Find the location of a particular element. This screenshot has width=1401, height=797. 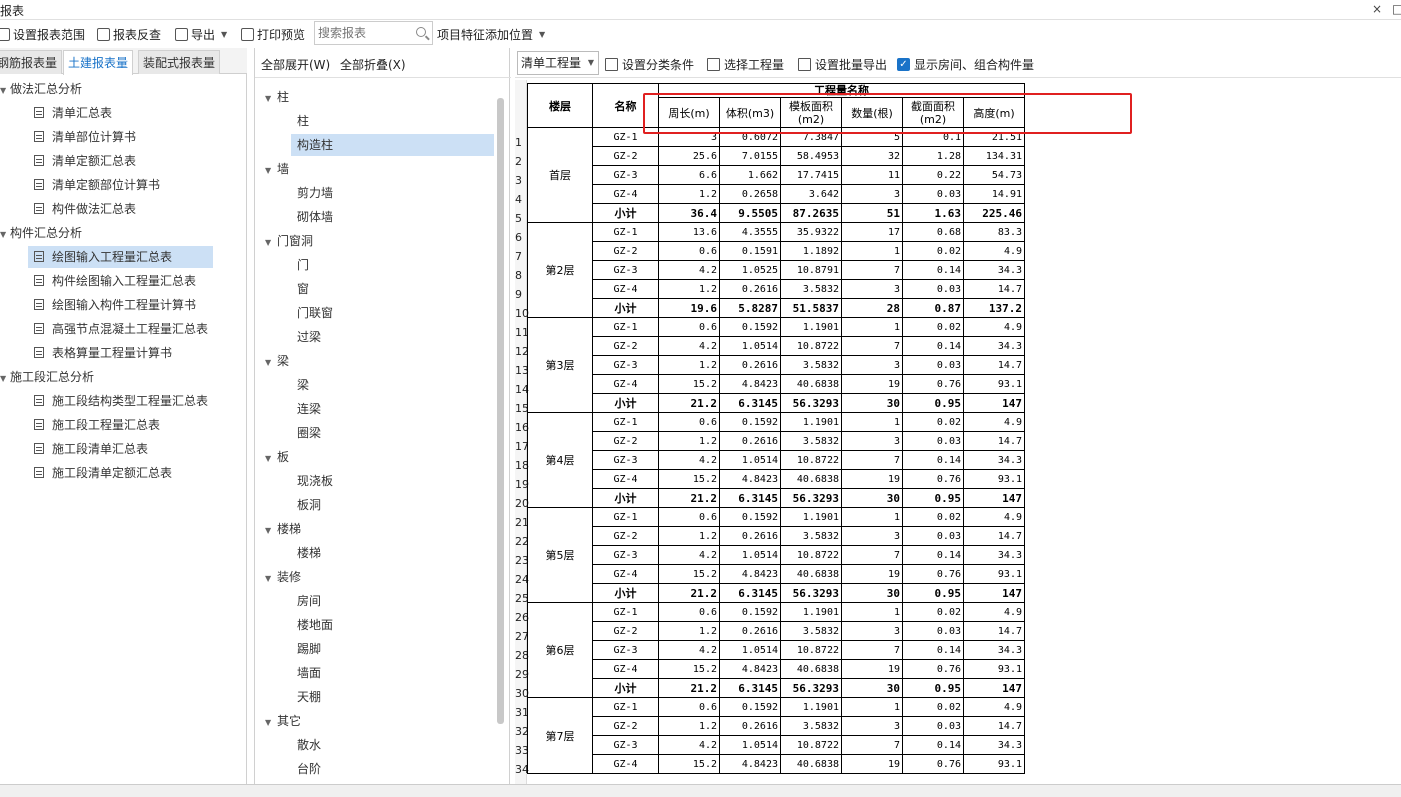

row-number: 5 is located at coordinates (521, 218).